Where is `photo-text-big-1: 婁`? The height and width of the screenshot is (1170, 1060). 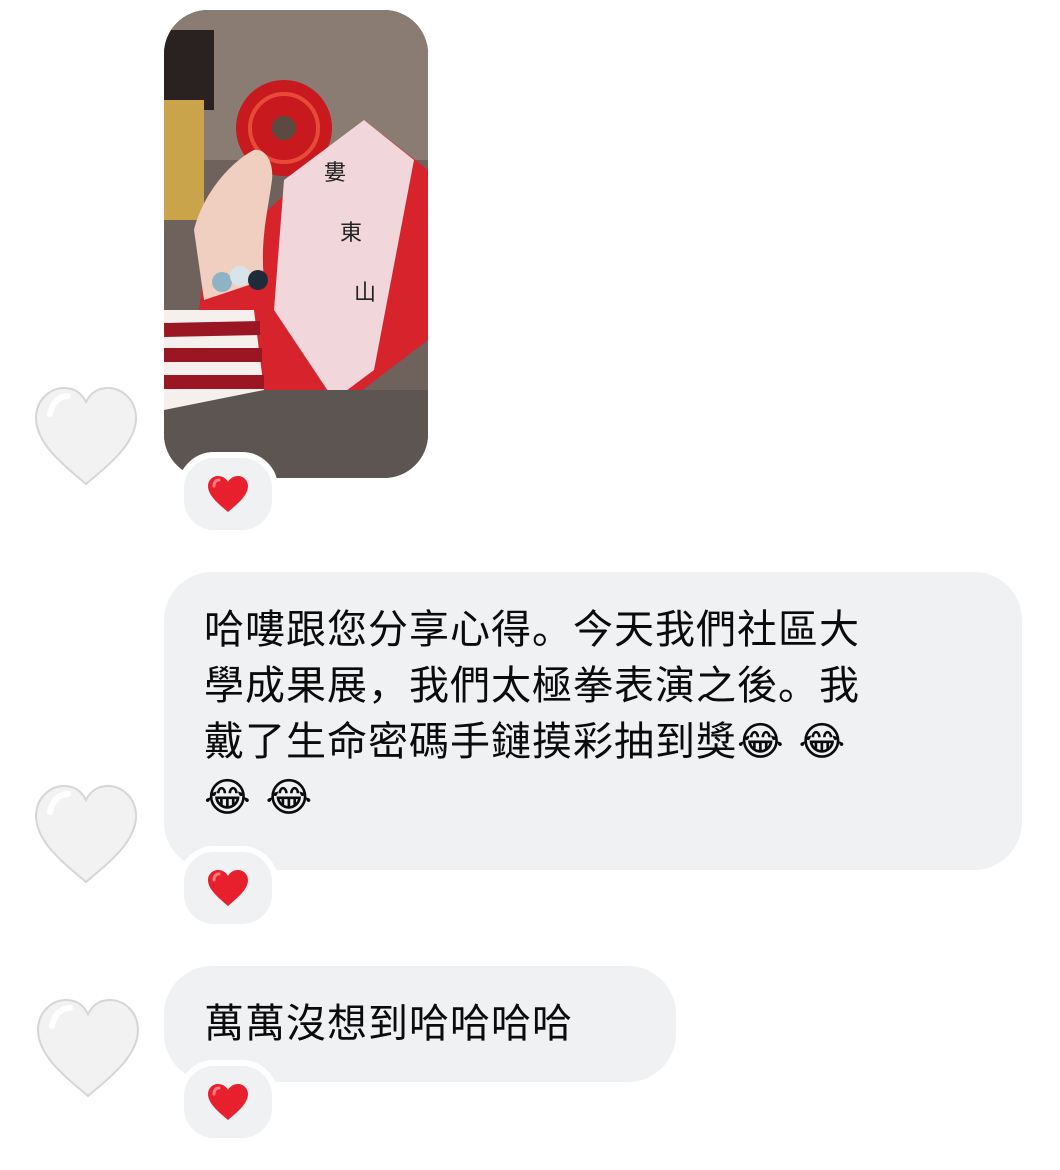 photo-text-big-1: 婁 is located at coordinates (335, 173).